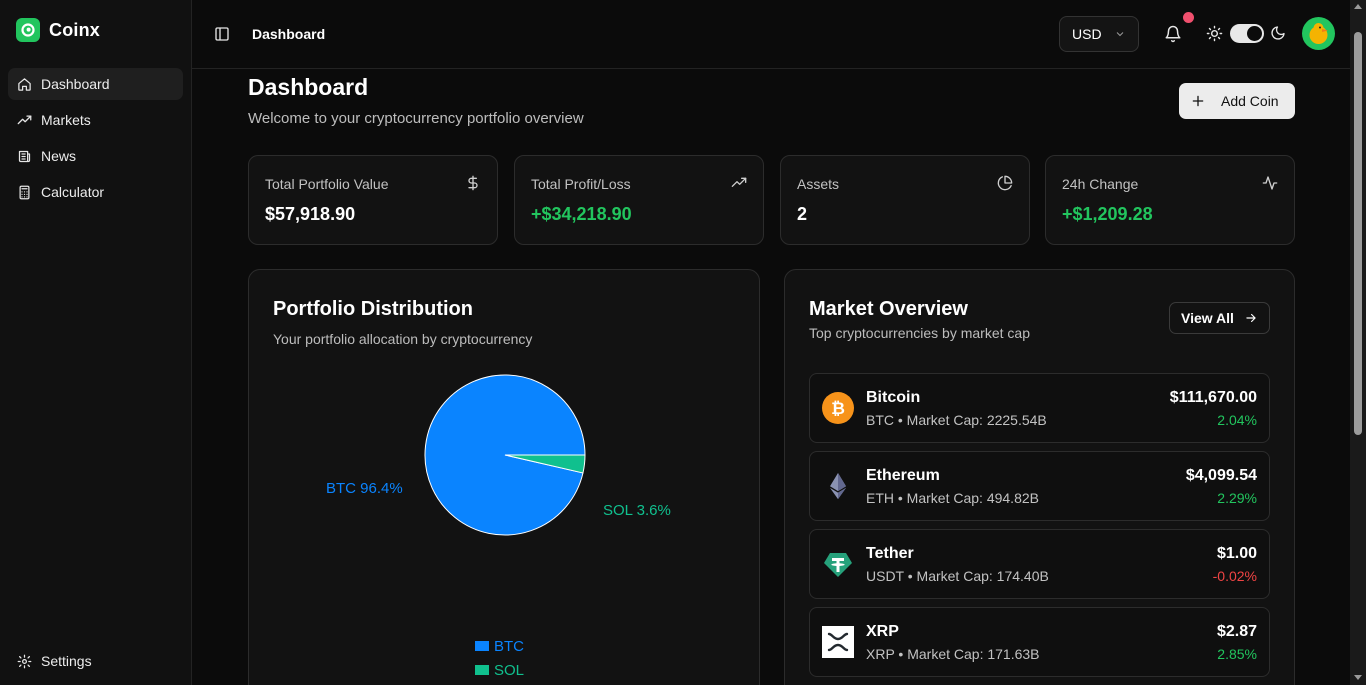 Image resolution: width=1366 pixels, height=685 pixels. Describe the element at coordinates (1119, 34) in the screenshot. I see `chevron-down-icon` at that location.